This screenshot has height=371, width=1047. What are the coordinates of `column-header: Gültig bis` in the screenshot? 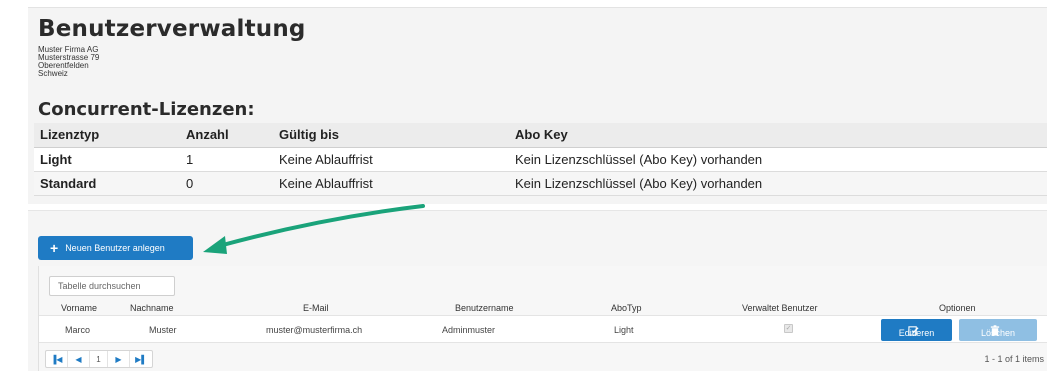 It's located at (391, 135).